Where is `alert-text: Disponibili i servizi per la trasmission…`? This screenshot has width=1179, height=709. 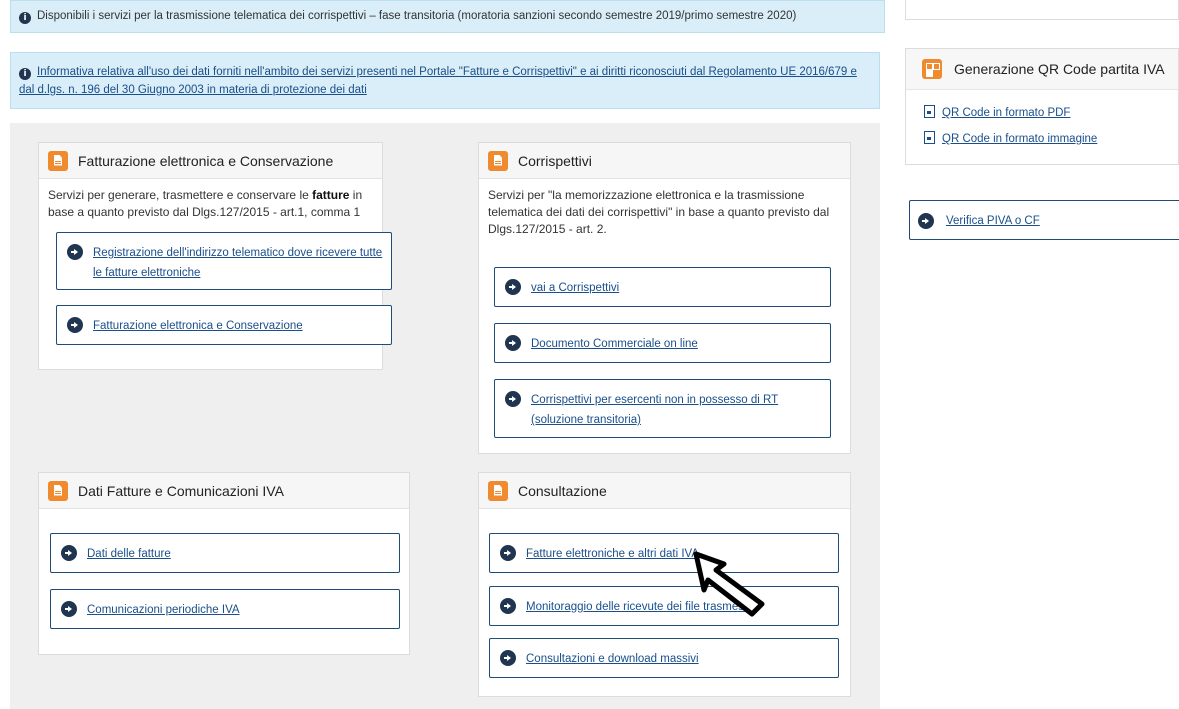 alert-text: Disponibili i servizi per la trasmission… is located at coordinates (417, 16).